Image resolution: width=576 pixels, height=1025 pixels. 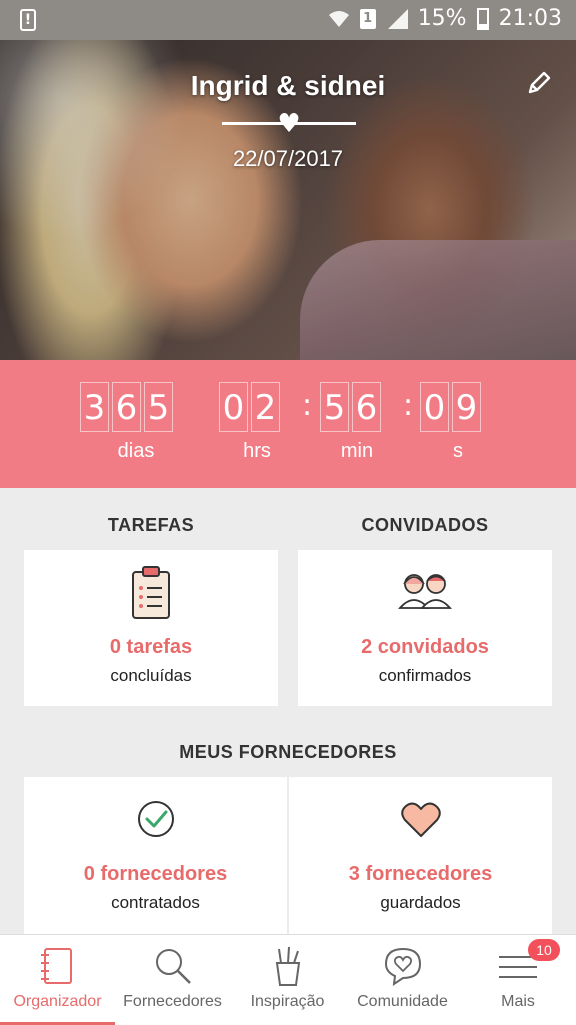 I want to click on guests-couple-icon, so click(x=425, y=591).